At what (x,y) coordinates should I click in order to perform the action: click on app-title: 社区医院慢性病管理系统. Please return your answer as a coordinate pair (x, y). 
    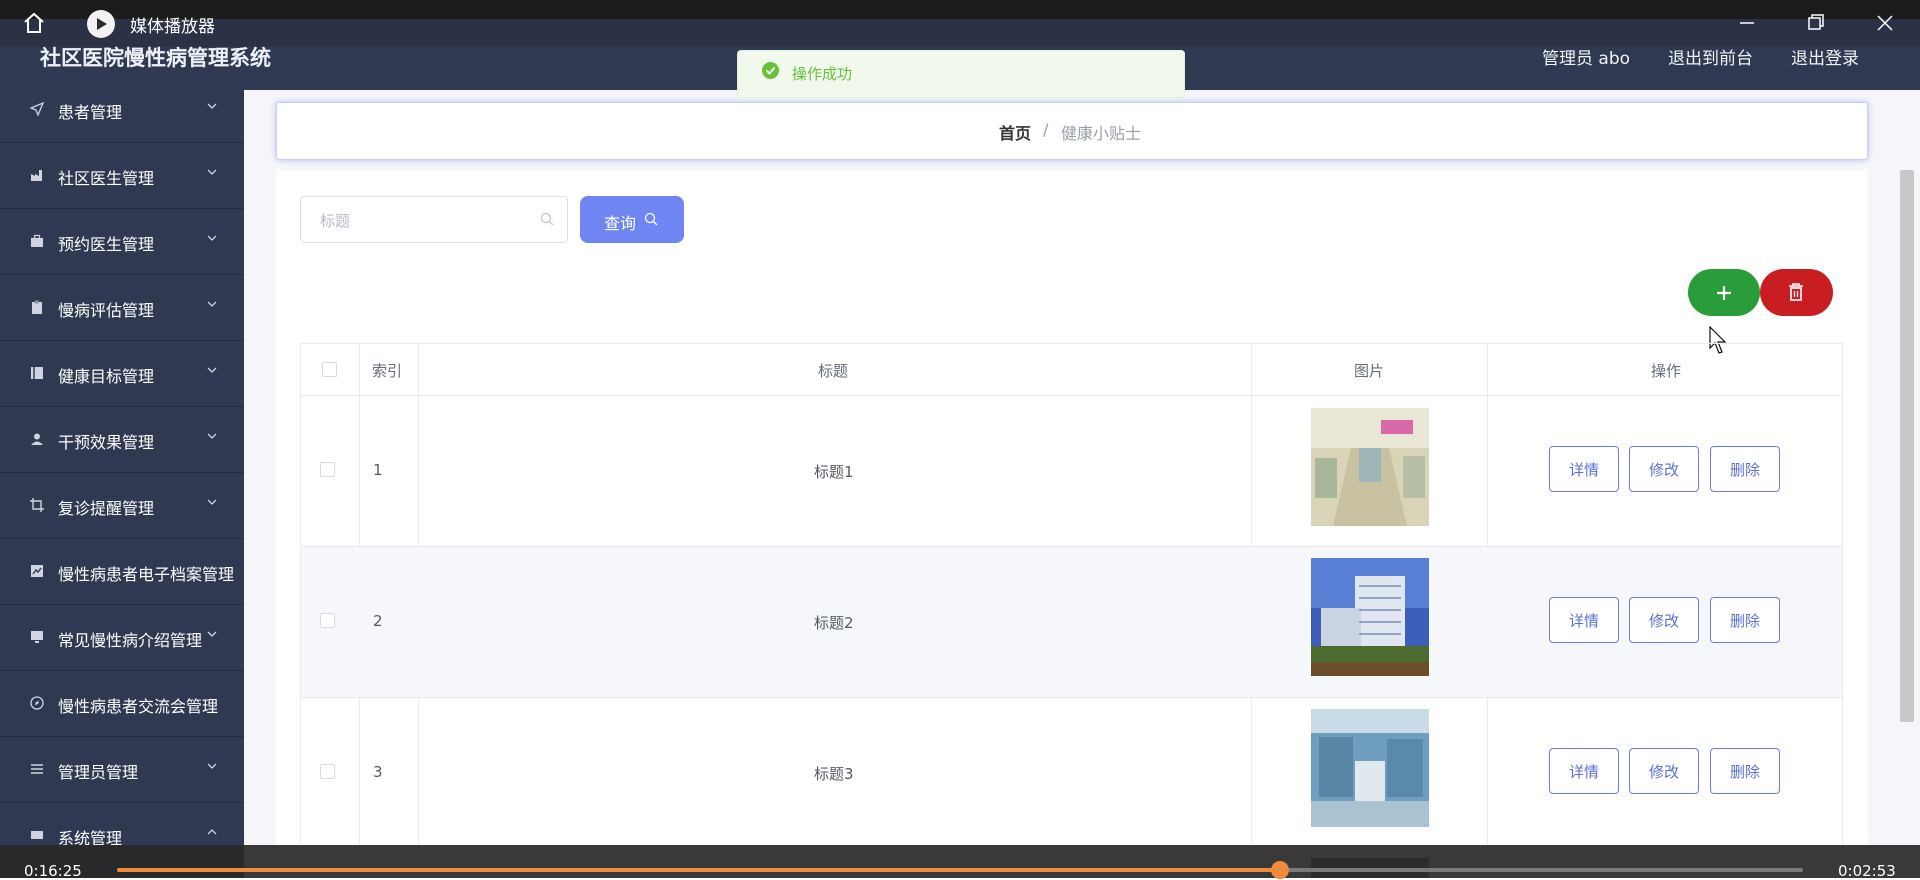
    Looking at the image, I should click on (155, 58).